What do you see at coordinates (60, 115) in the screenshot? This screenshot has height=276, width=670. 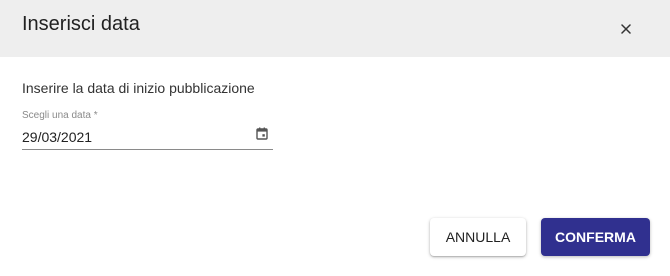 I see `date-field-label: Scegli una data *` at bounding box center [60, 115].